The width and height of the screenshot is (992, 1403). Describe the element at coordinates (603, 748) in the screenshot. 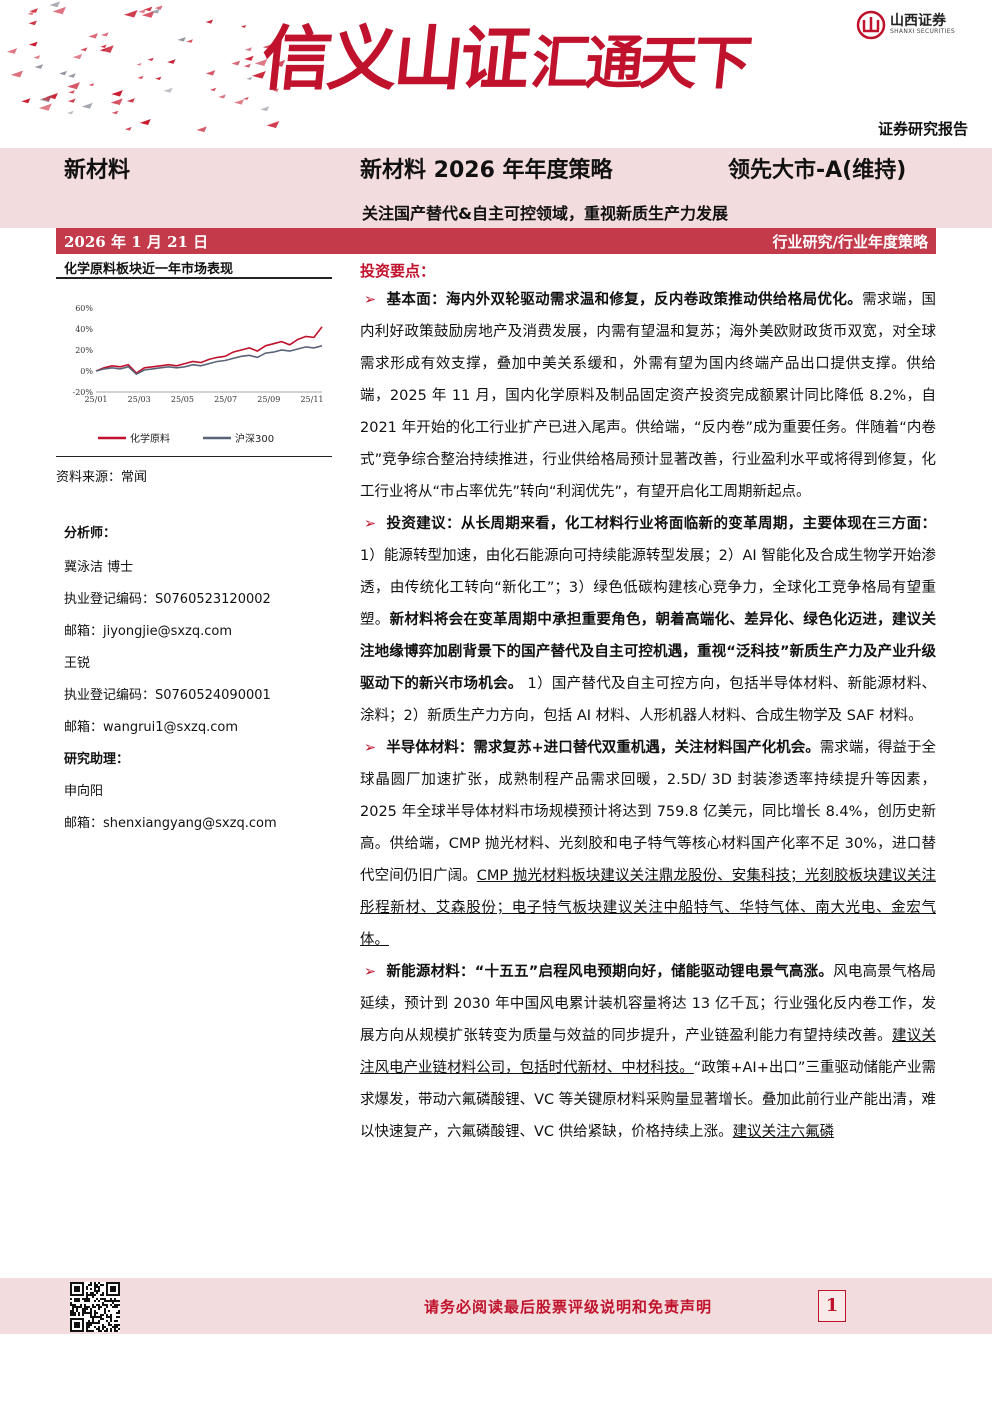

I see `paragraph-lead: 半导体材料：需求复苏+进口替代双重机遇，关注材料国产化机会。` at that location.